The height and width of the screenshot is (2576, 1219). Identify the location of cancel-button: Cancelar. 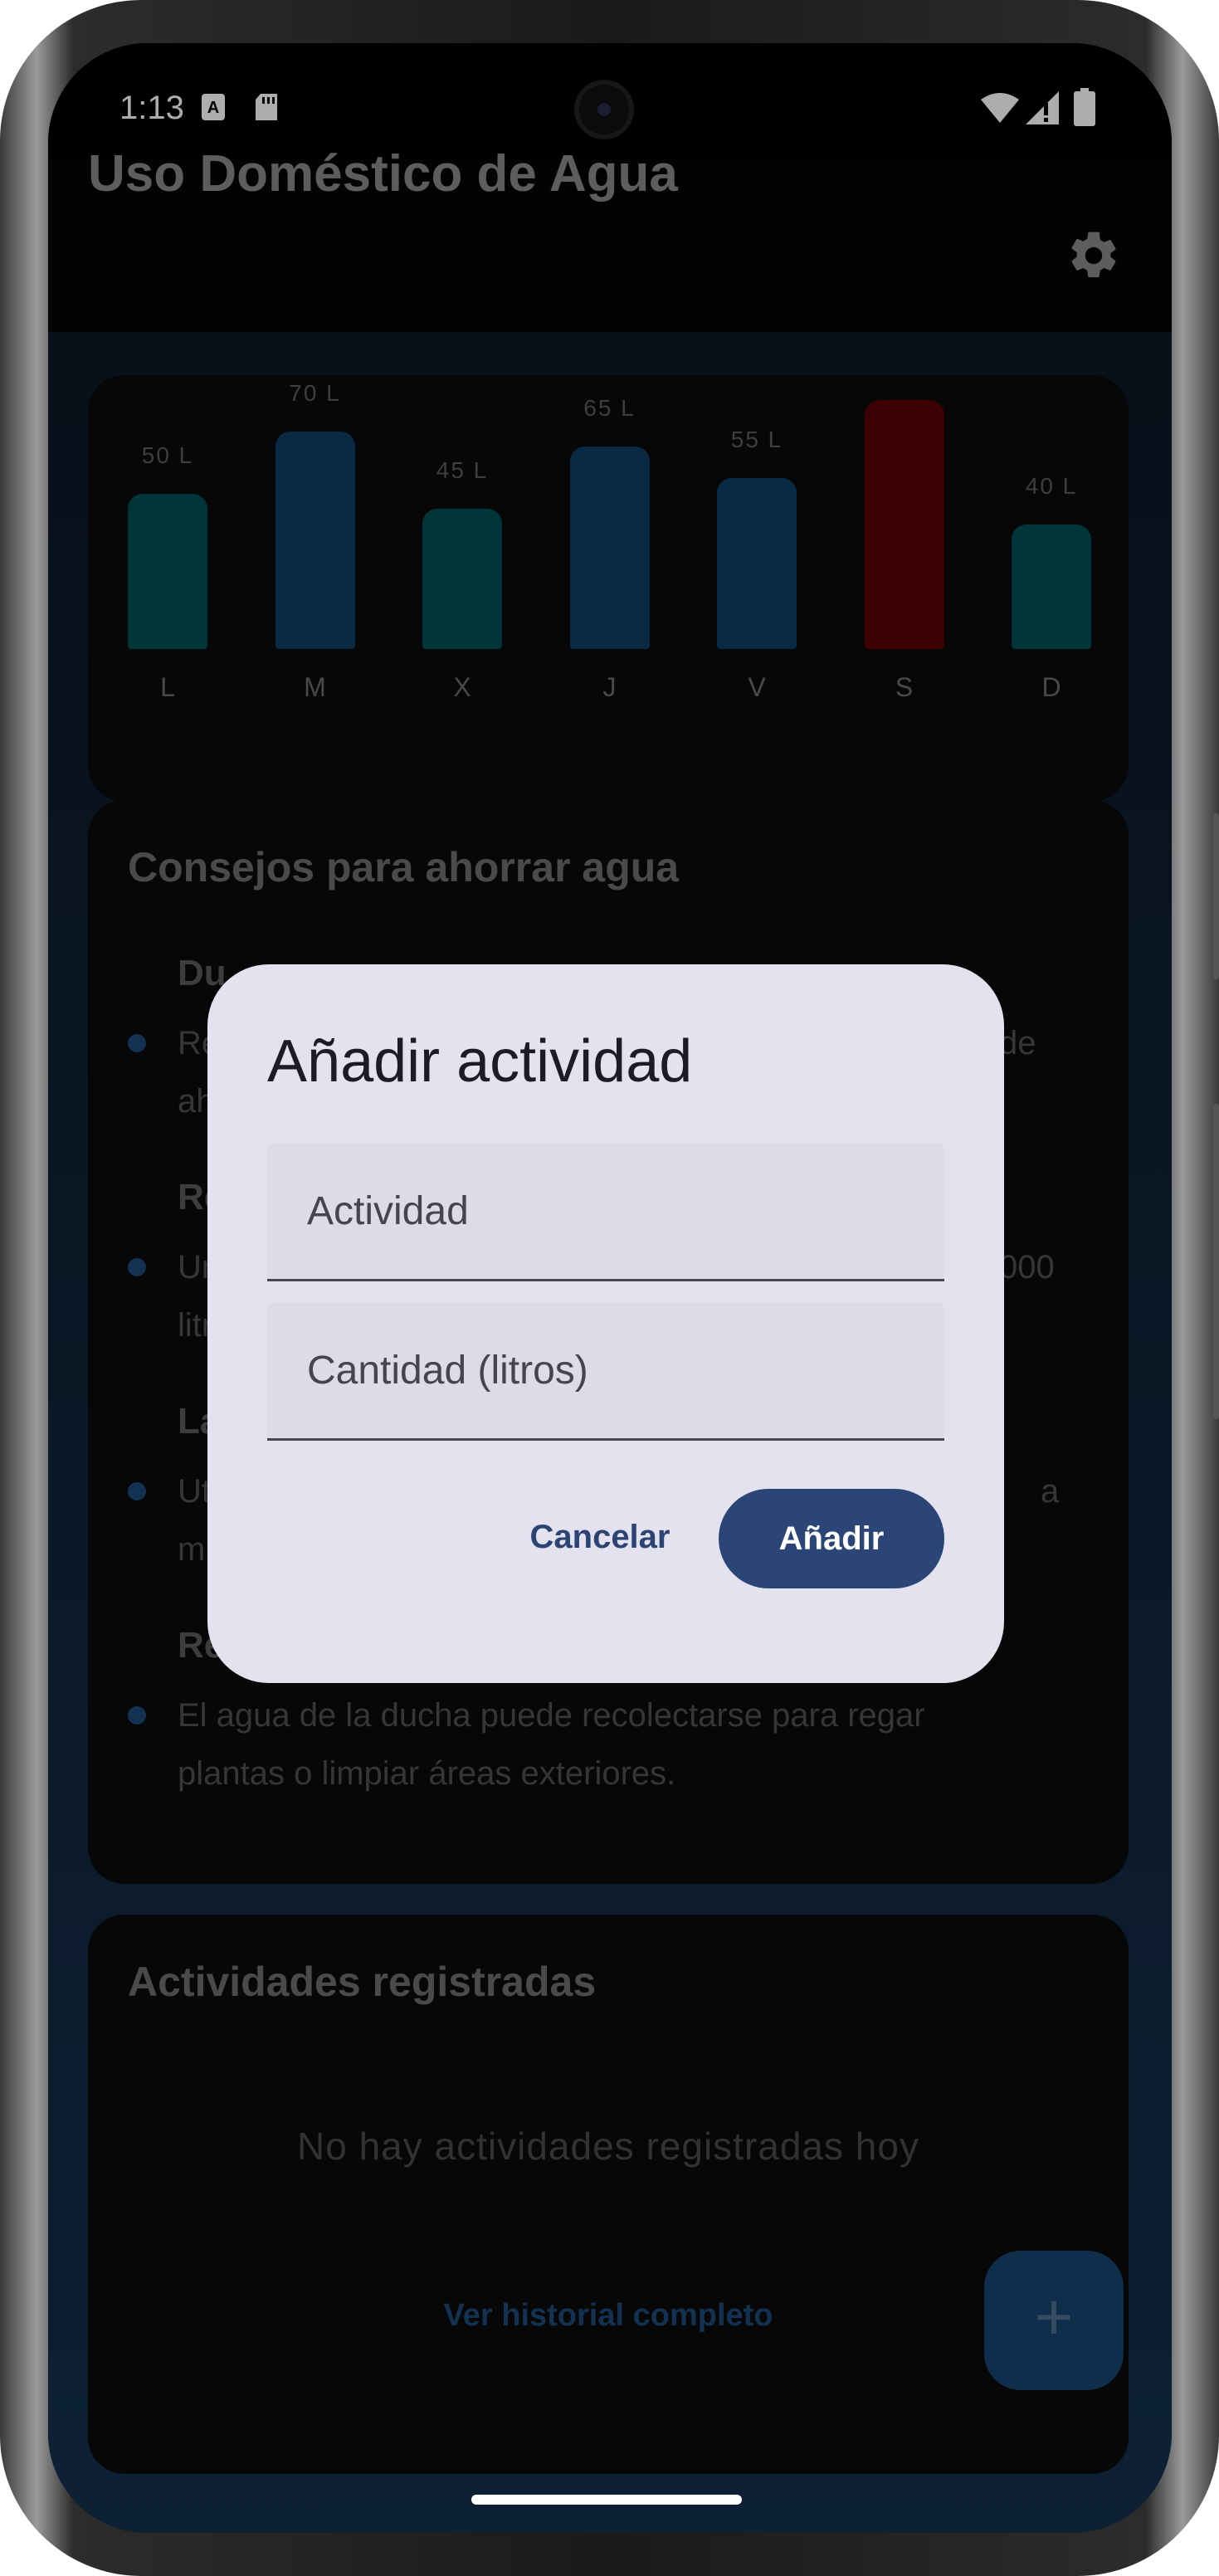
(600, 1537).